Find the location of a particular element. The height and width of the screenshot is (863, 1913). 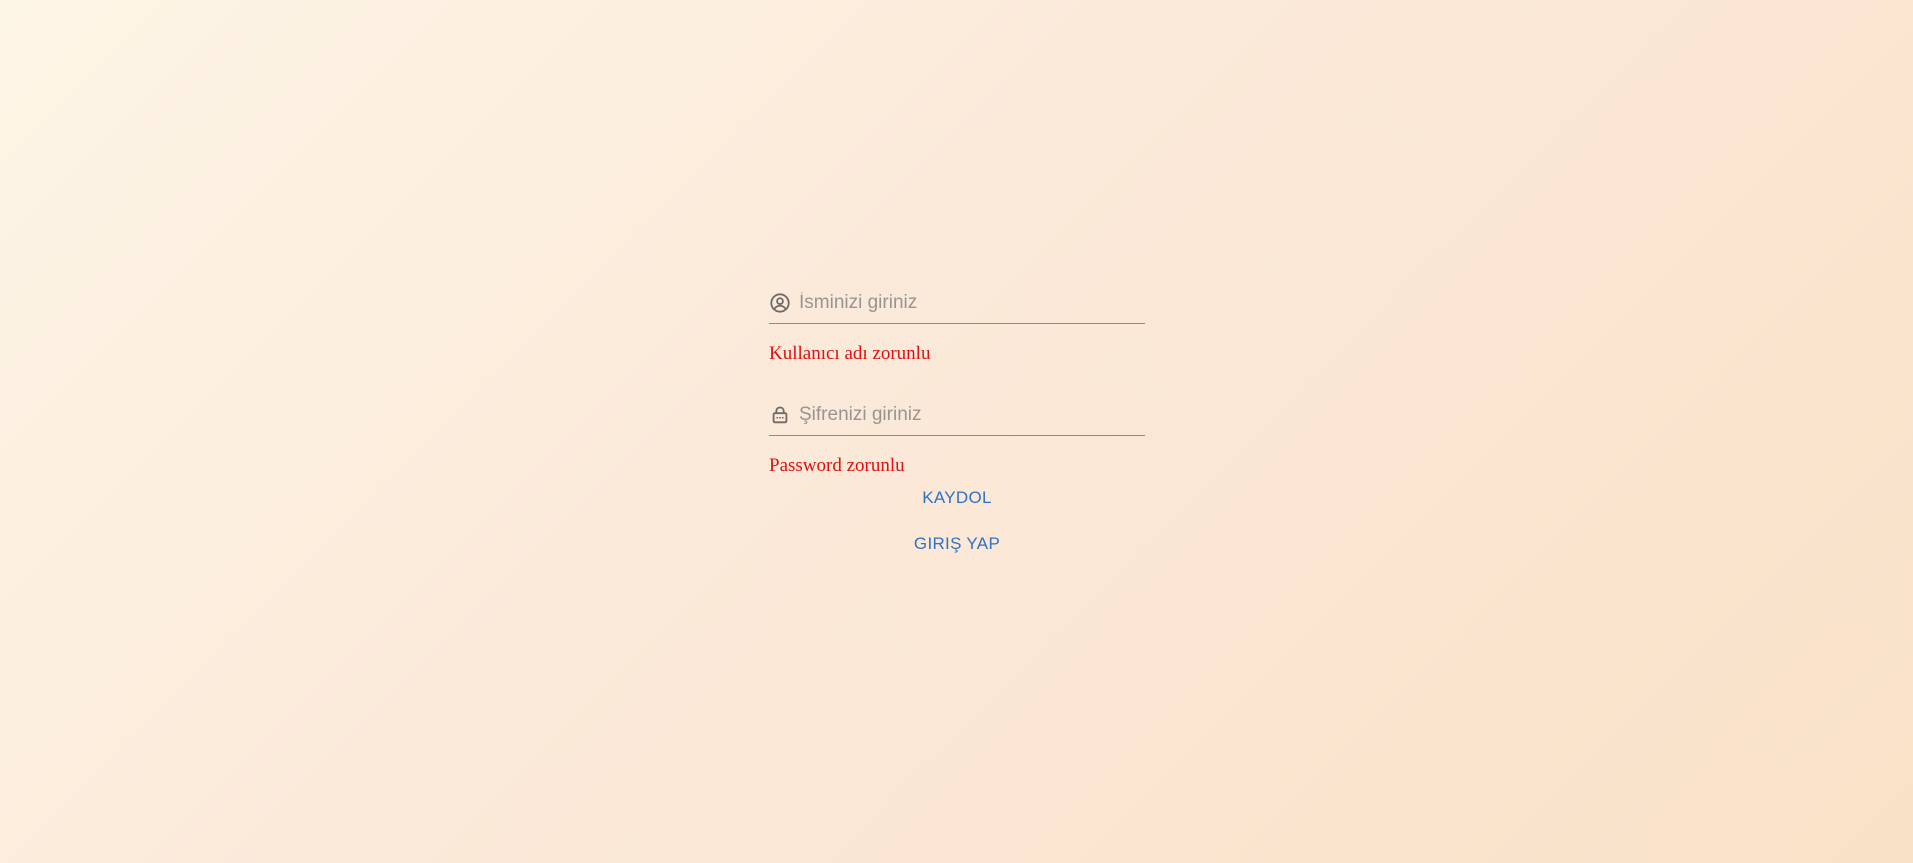

lock-icon is located at coordinates (780, 415).